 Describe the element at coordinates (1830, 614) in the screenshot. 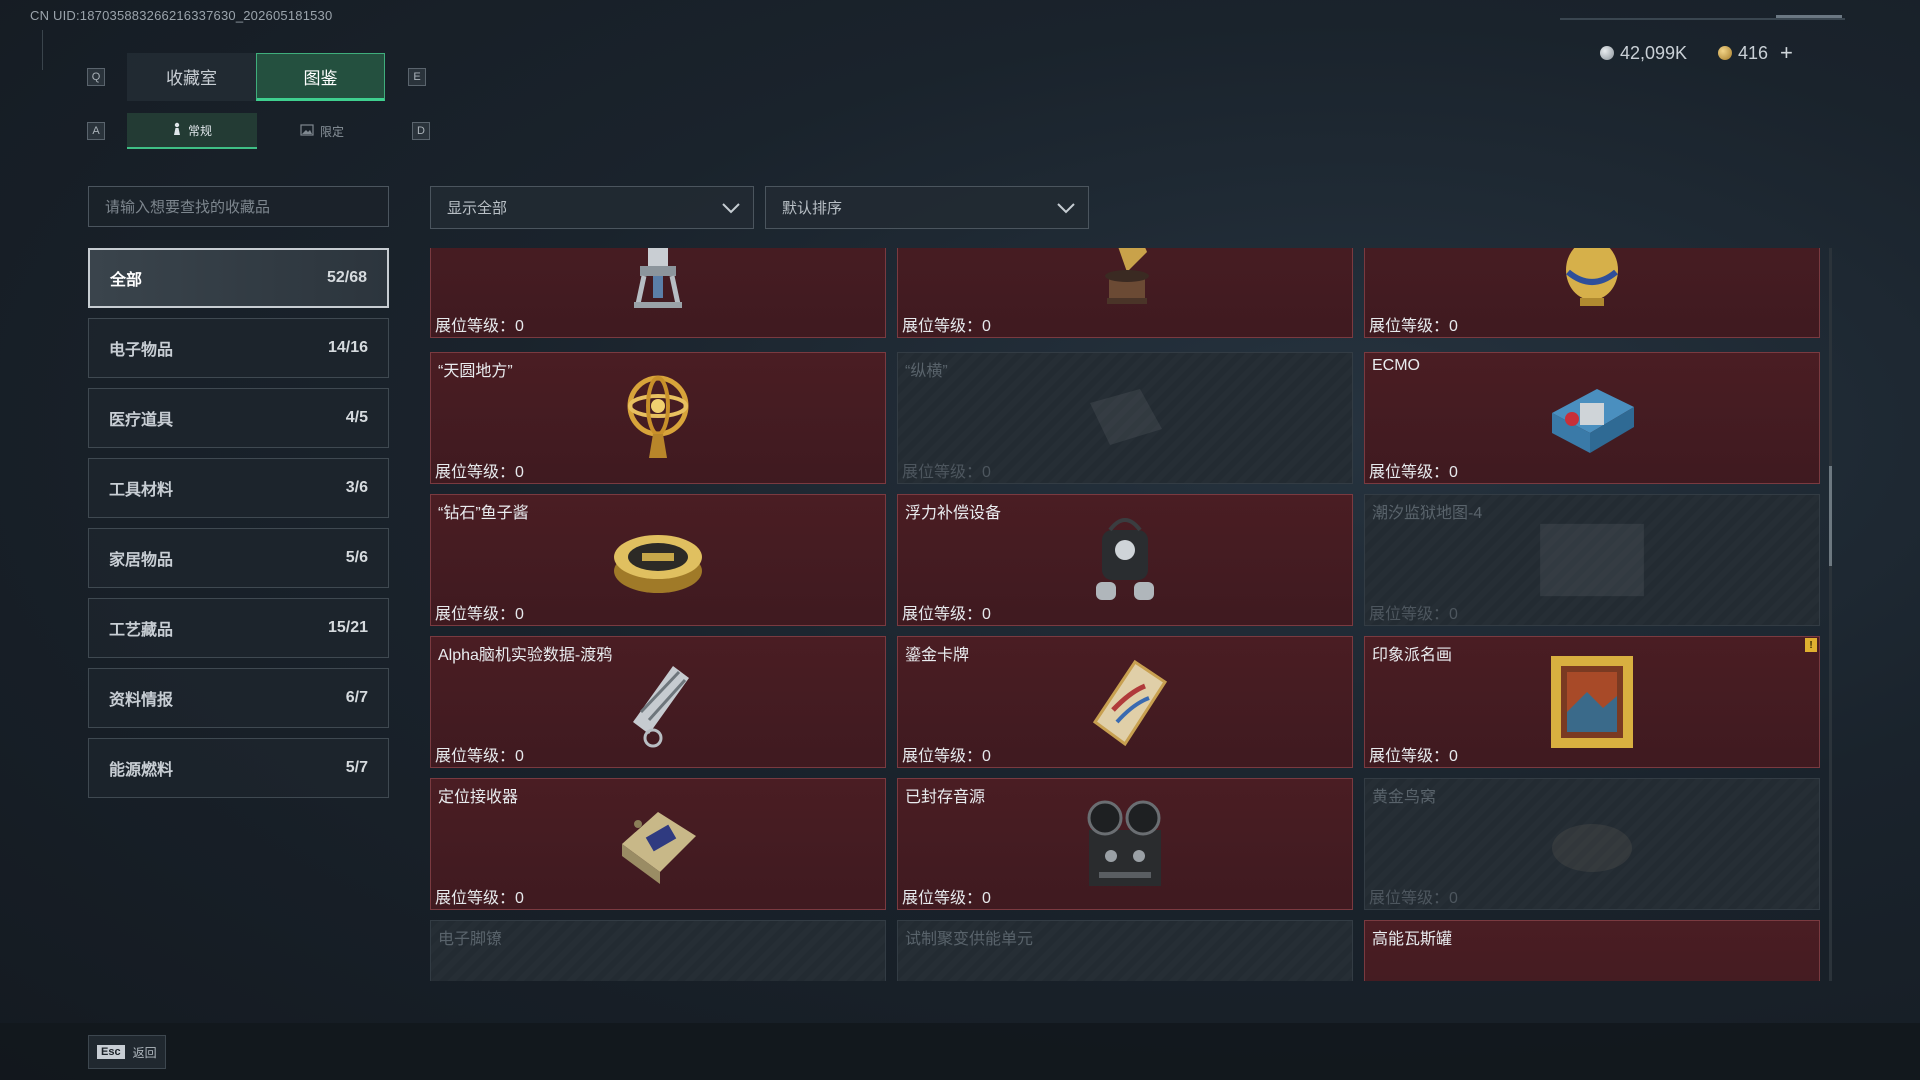

I see `grid-scrollbar-track` at that location.